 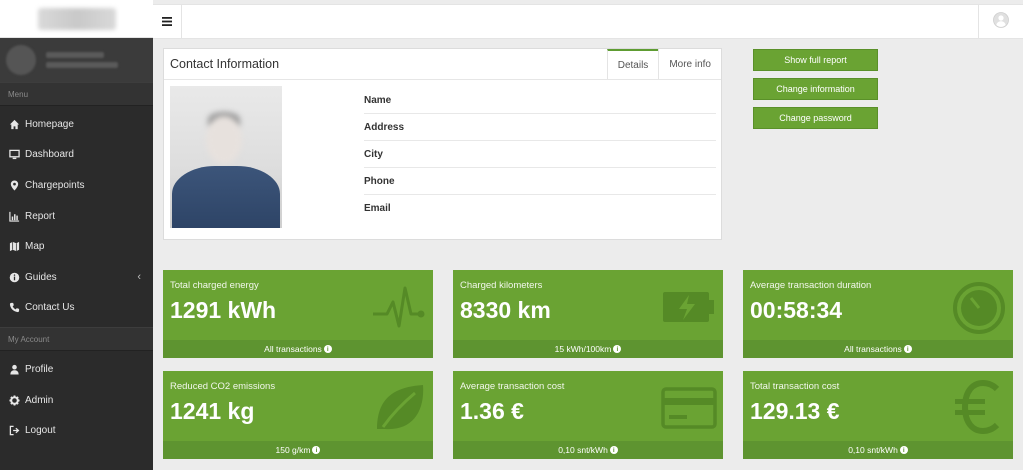 What do you see at coordinates (795, 411) in the screenshot?
I see `stat-value: 129.13 €` at bounding box center [795, 411].